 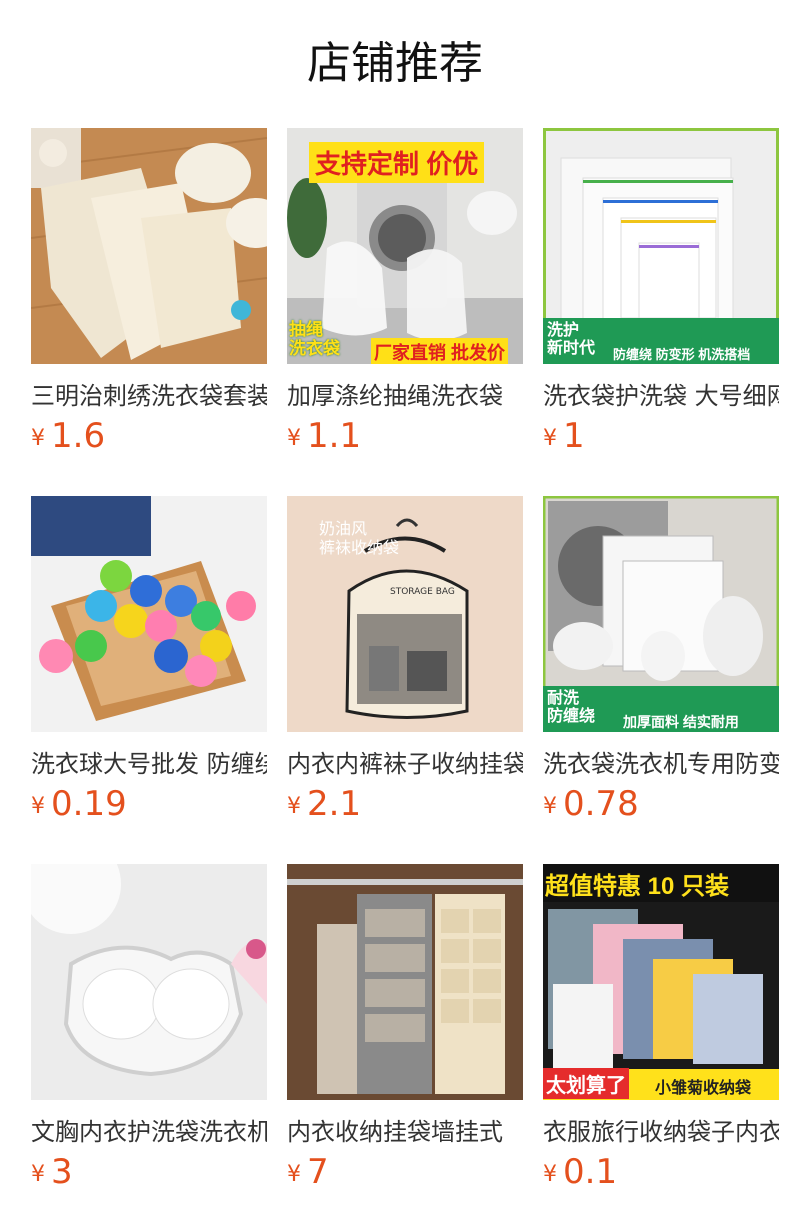 I want to click on product-card: 超值特惠 10 只装 太划算了 小雏菊收纳袋 衣服旅行收纳袋子内衣 ¥0.1, so click(x=661, y=1048).